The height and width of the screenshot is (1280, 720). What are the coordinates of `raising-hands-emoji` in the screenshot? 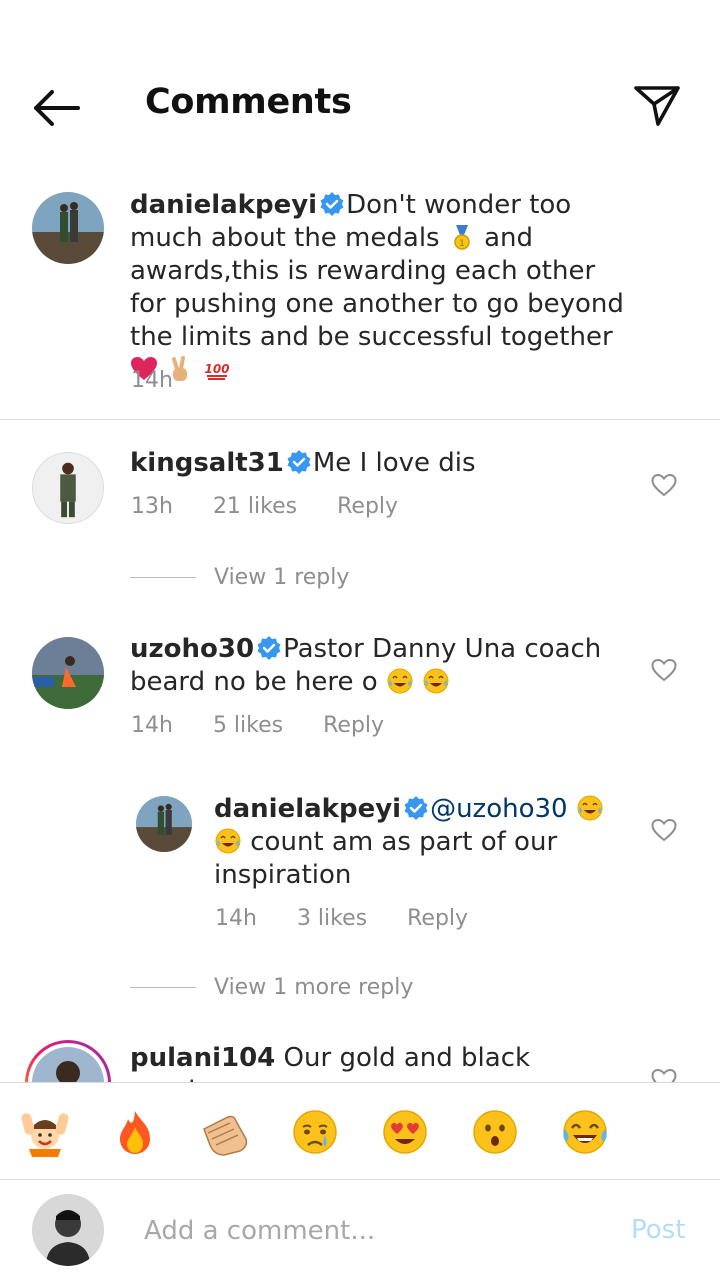 It's located at (45, 1132).